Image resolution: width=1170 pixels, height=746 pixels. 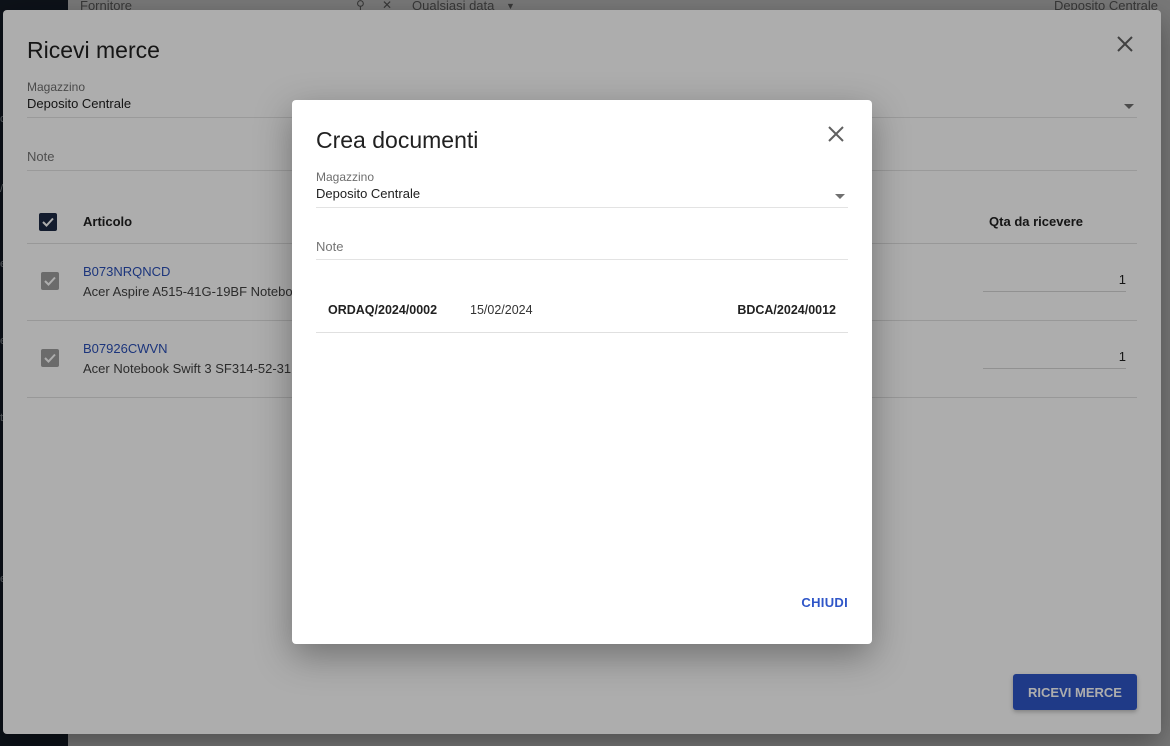 I want to click on close-icon, so click(x=836, y=134).